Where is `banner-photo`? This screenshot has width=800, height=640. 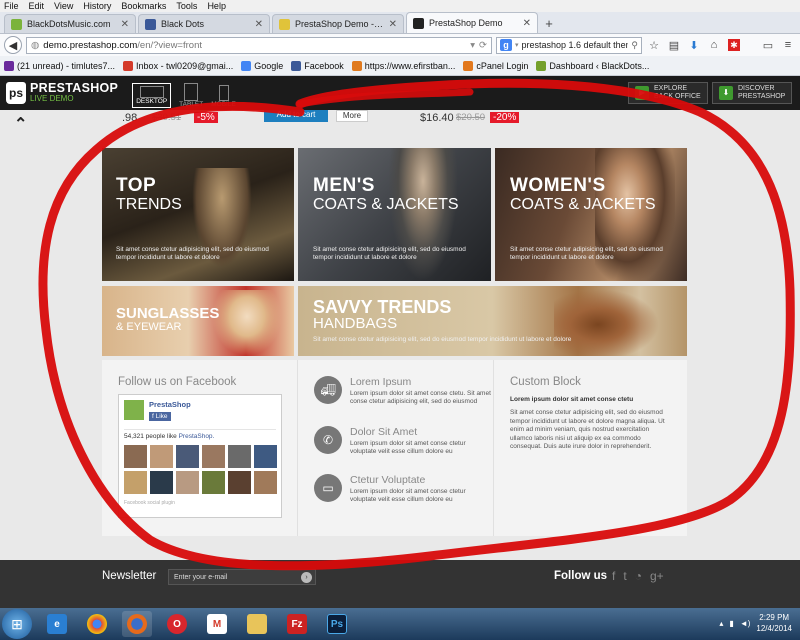 banner-photo is located at coordinates (247, 323).